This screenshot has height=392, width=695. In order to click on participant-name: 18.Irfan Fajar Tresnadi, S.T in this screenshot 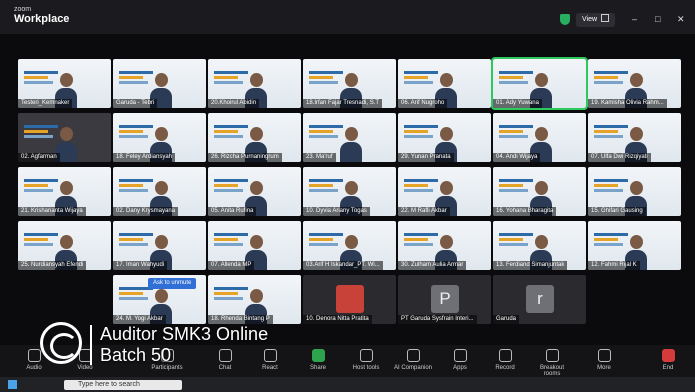, I will do `click(343, 103)`.